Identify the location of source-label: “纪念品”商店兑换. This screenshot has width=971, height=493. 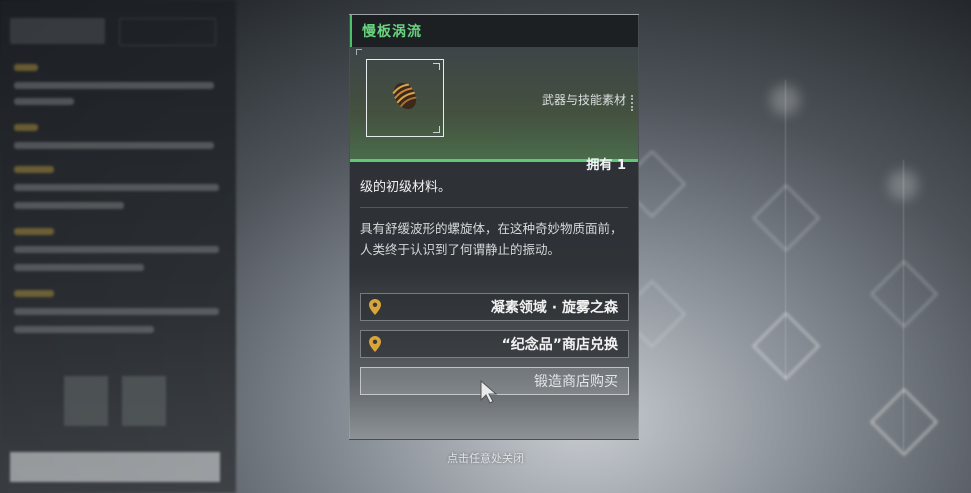
(559, 345).